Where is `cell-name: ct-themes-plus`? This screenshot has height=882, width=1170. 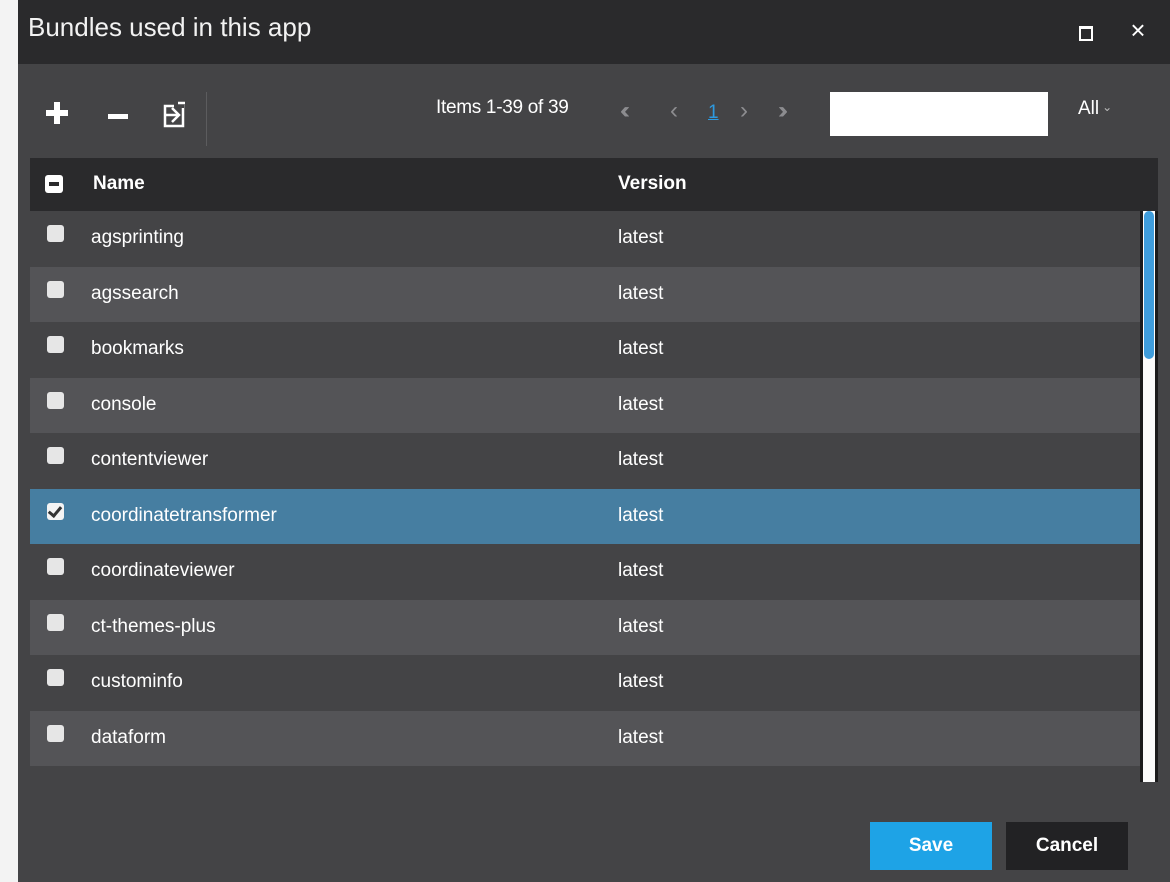 cell-name: ct-themes-plus is located at coordinates (153, 626).